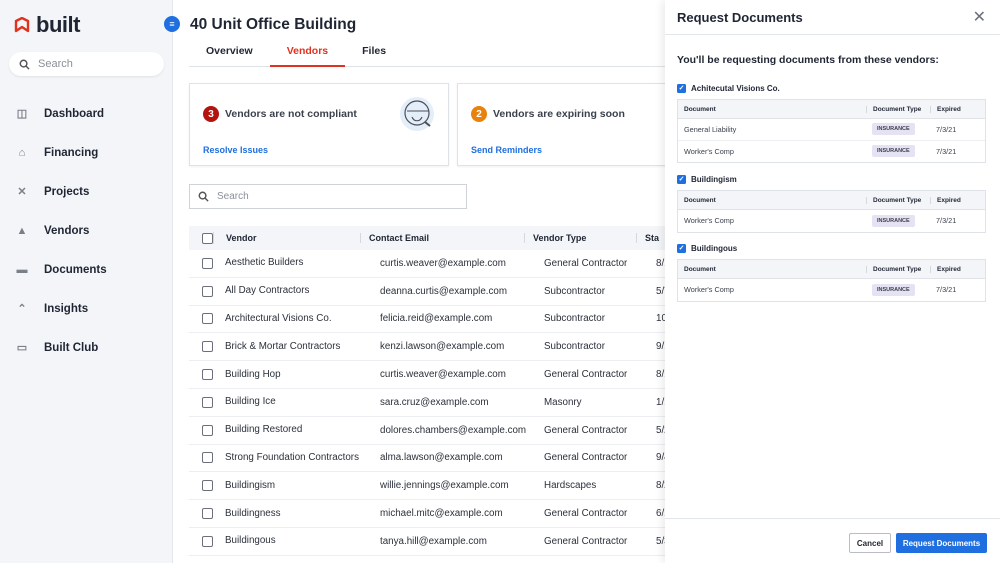  I want to click on sidebar-item-financing: ⌂ Financing, so click(86, 152).